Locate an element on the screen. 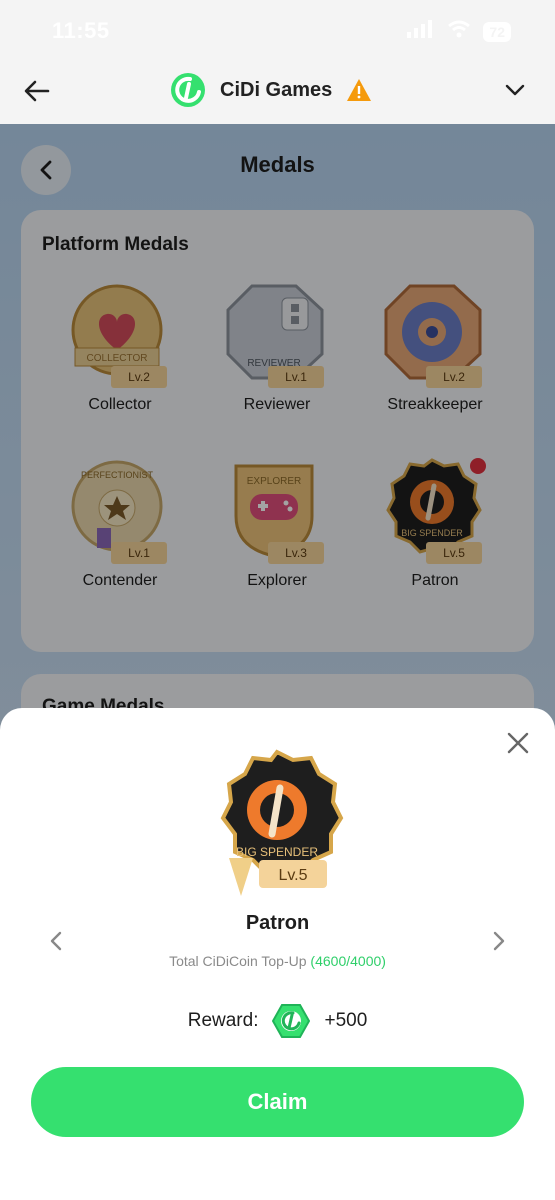 This screenshot has height=1200, width=555. requirement-progress: (4600/4000) is located at coordinates (348, 961).